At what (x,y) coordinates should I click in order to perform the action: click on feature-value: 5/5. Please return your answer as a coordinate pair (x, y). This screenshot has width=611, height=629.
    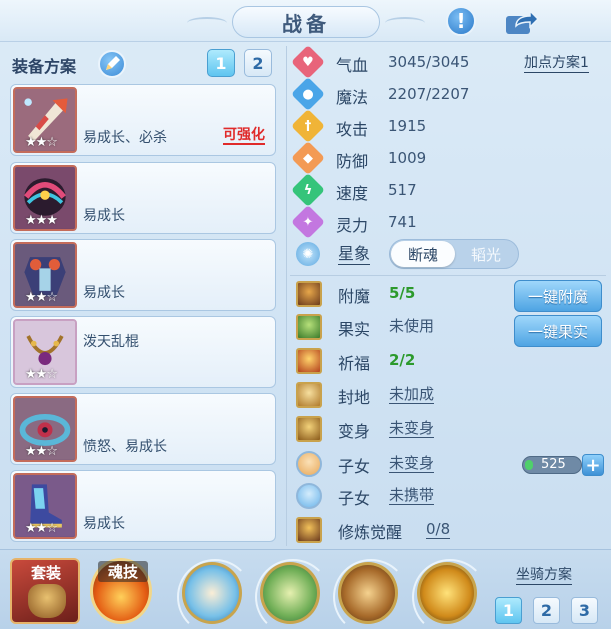
    Looking at the image, I should click on (402, 293).